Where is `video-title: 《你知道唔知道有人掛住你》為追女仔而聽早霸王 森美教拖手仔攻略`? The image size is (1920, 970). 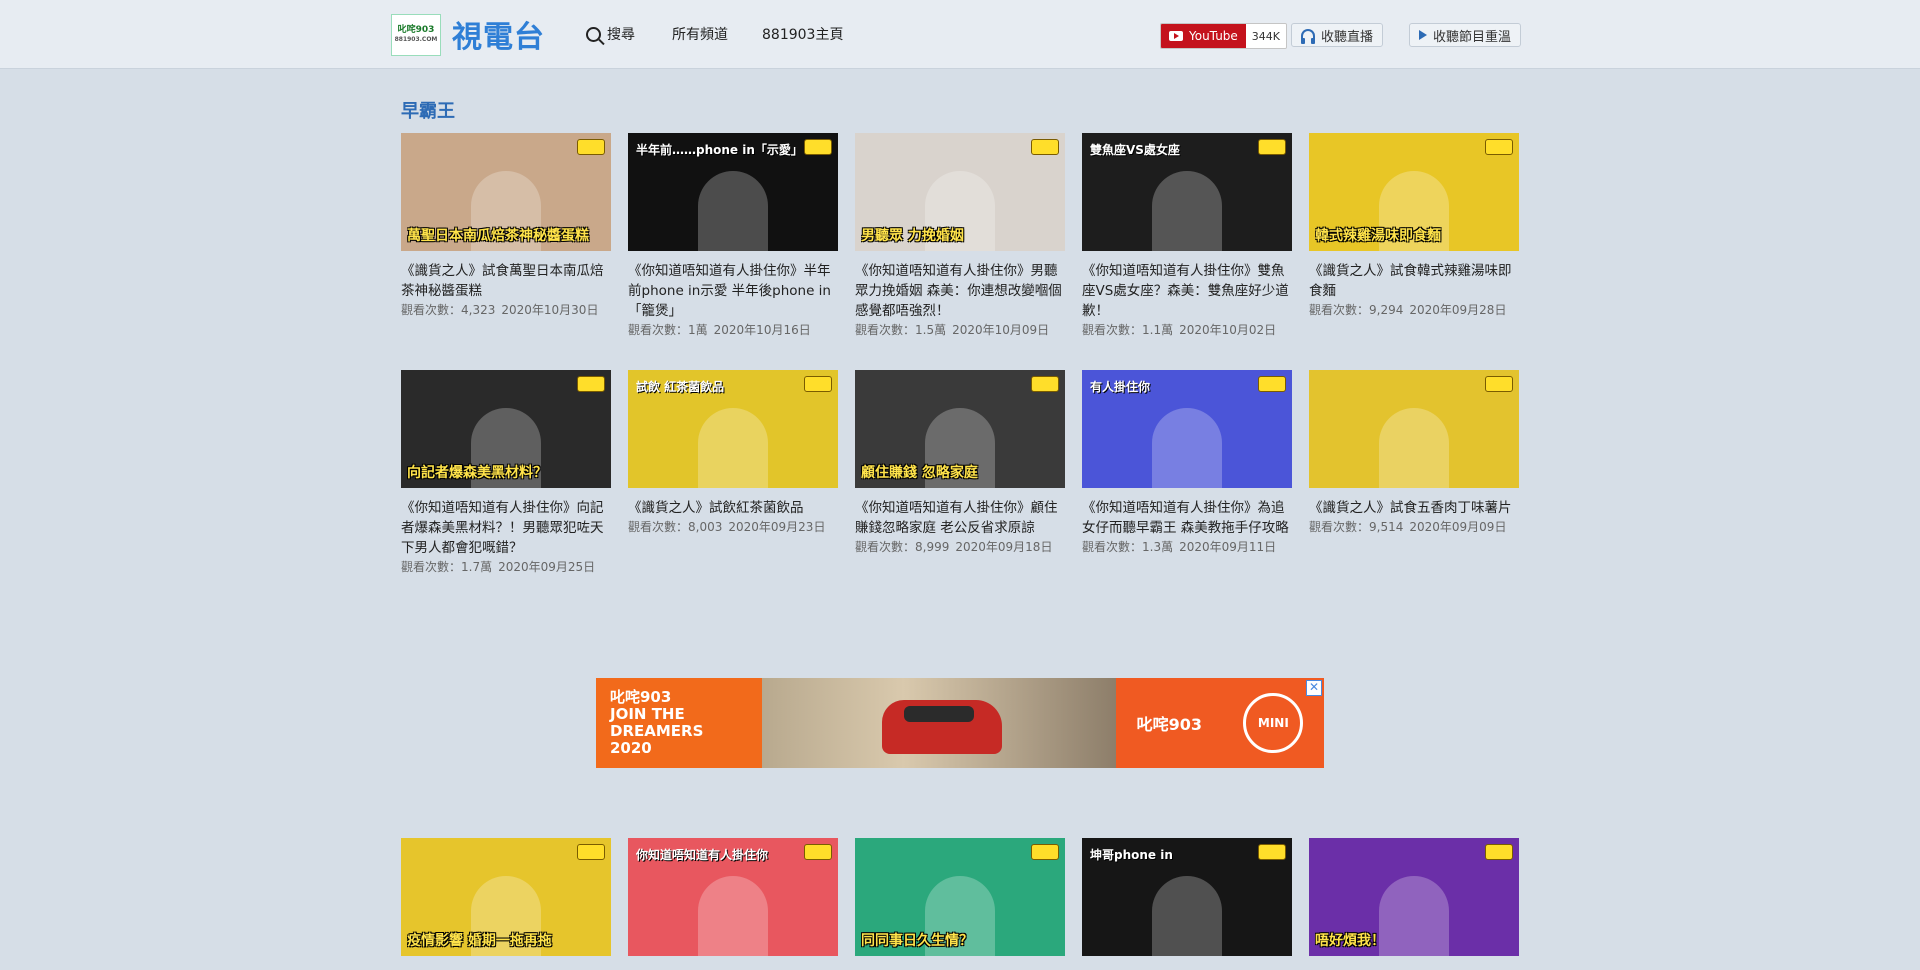
video-title: 《你知道唔知道有人掛住你》為追女仔而聽早霸王 森美教拖手仔攻略 is located at coordinates (1187, 518).